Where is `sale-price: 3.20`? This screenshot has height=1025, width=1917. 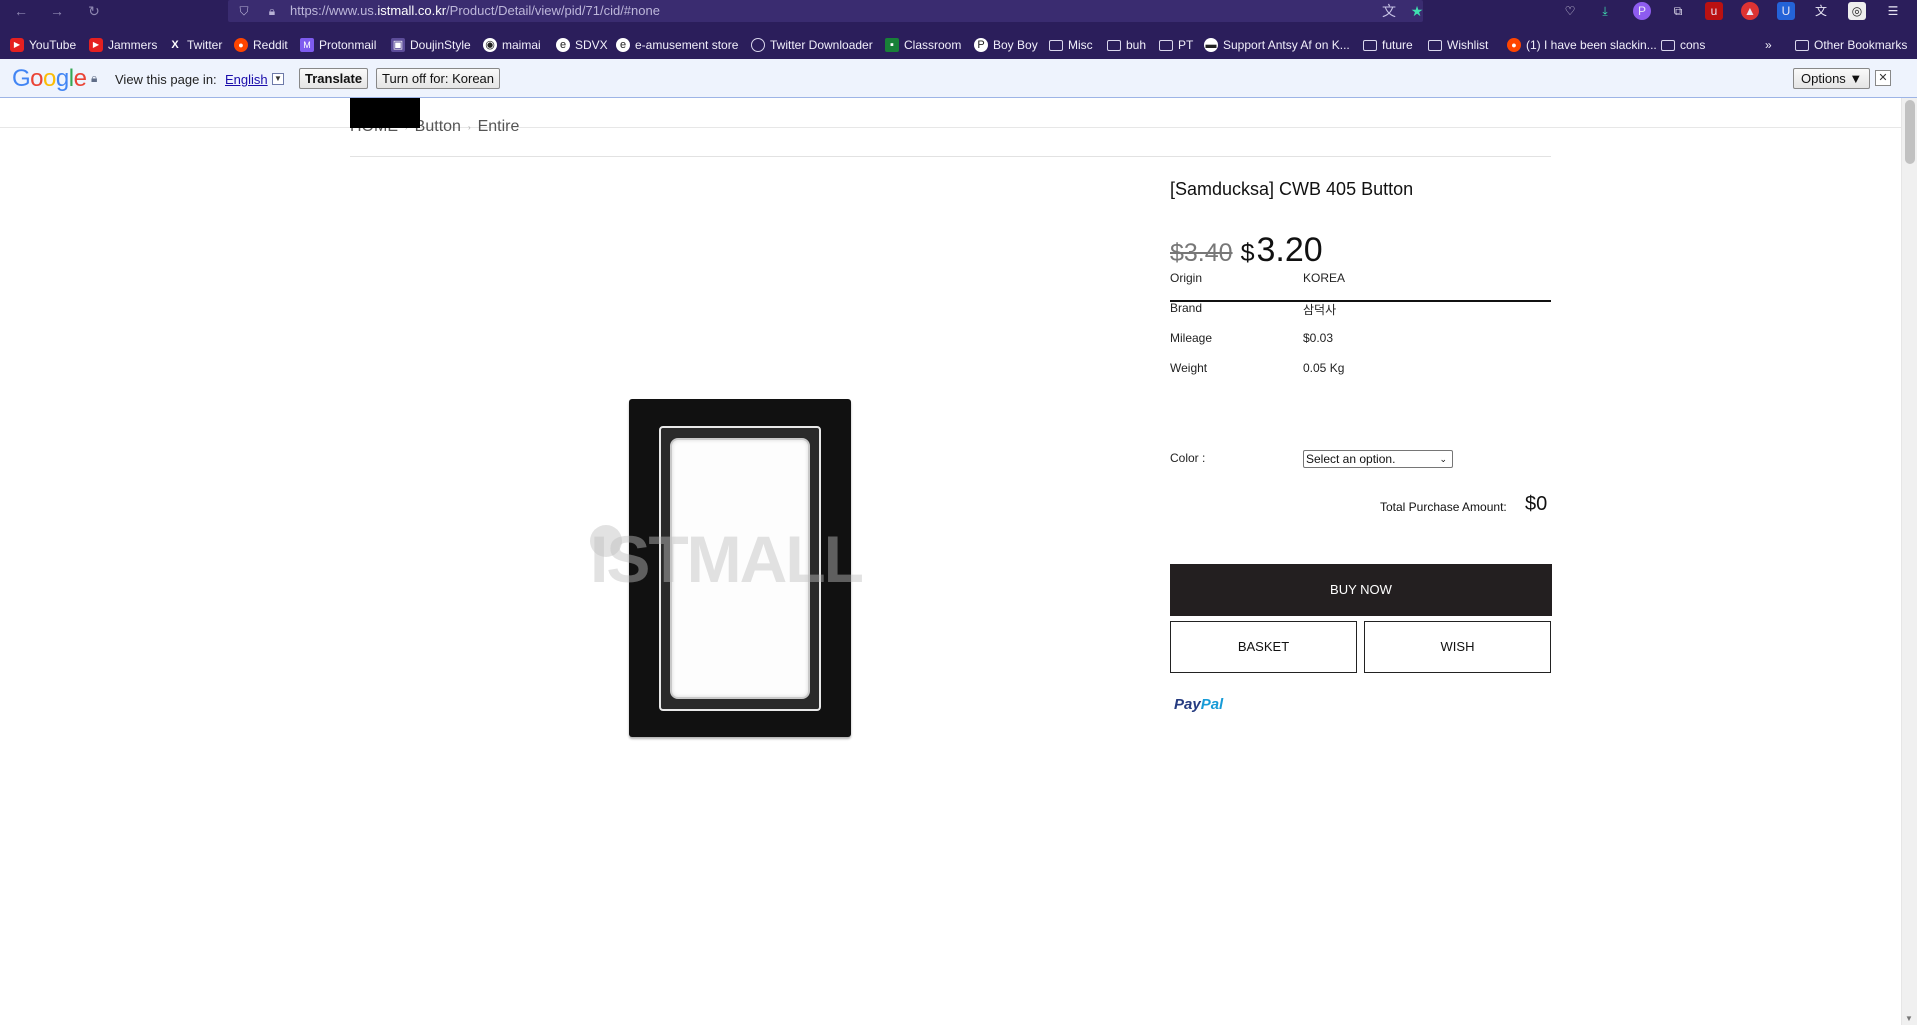
sale-price: 3.20 is located at coordinates (1289, 250).